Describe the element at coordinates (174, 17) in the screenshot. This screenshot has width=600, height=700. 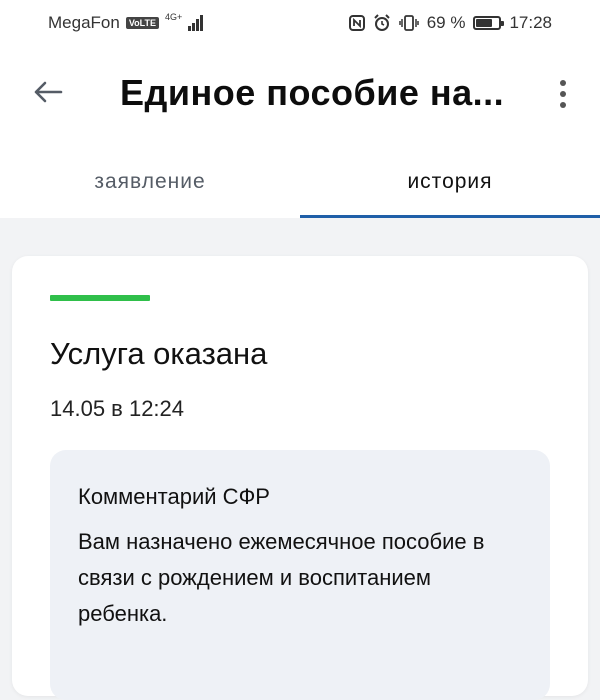
I see `network-type: 4G+` at that location.